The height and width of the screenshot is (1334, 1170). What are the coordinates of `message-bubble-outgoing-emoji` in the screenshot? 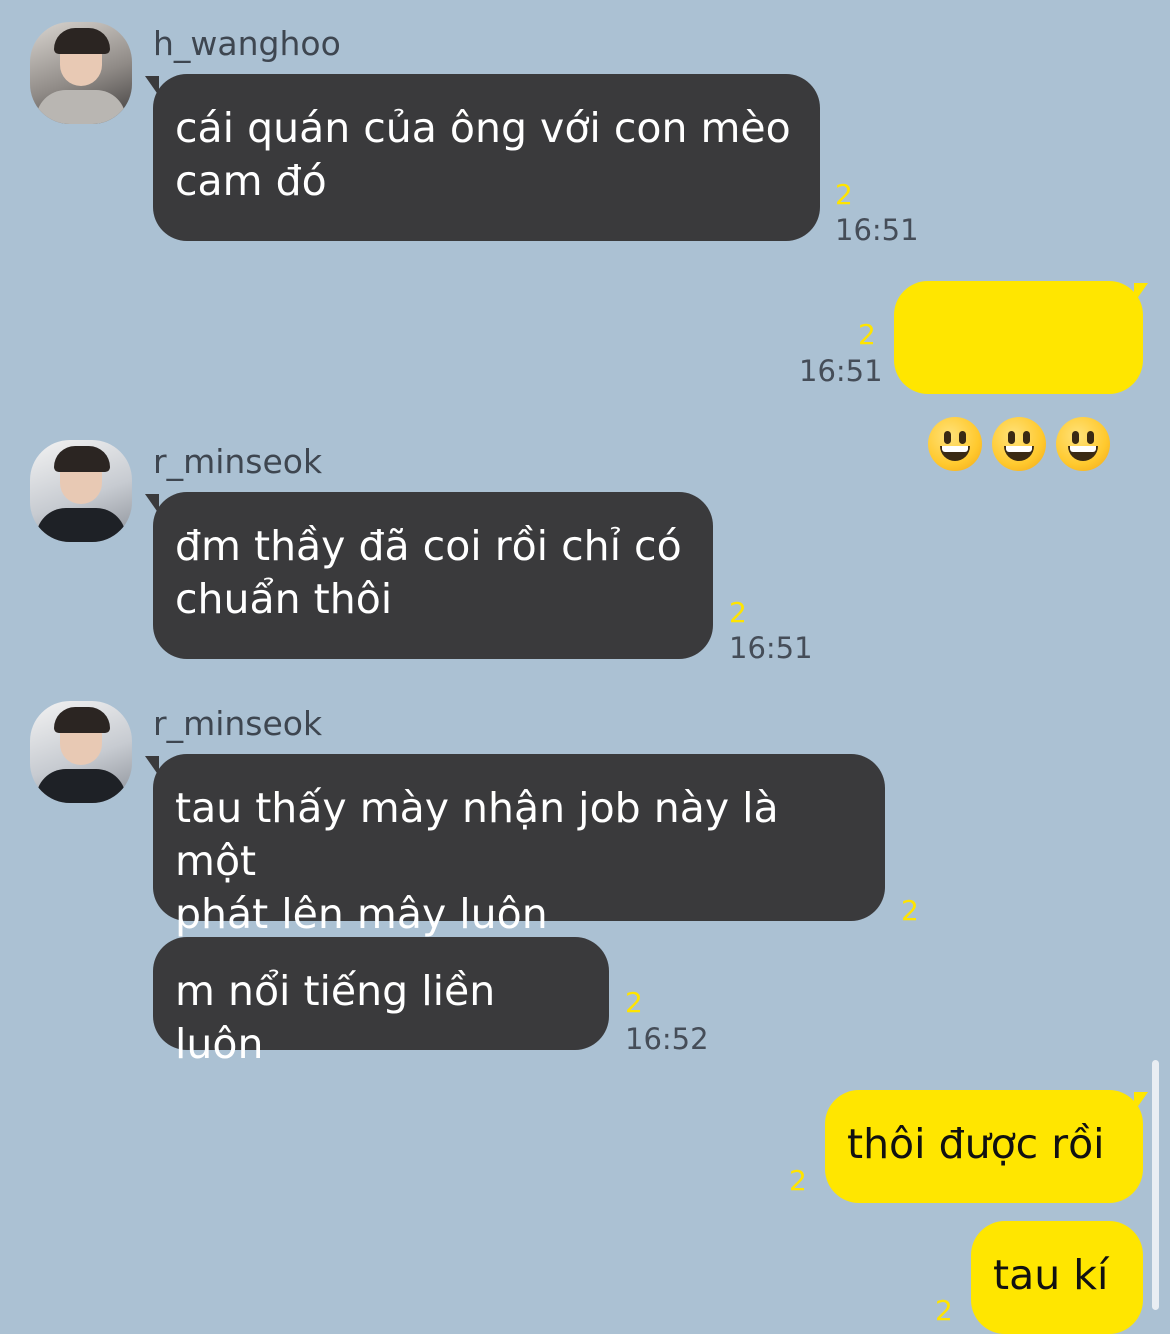 It's located at (1018, 376).